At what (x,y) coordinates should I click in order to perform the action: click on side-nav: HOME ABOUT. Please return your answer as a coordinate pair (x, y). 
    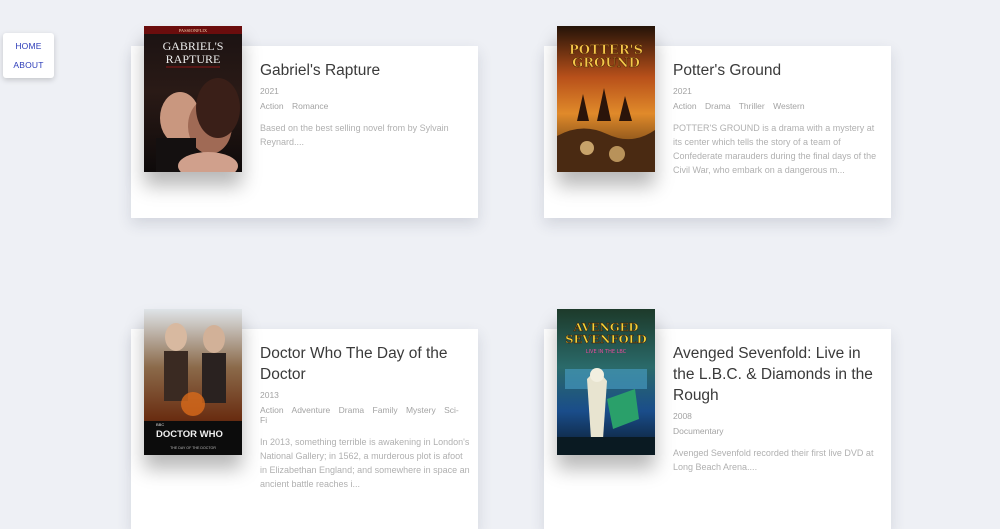
    Looking at the image, I should click on (28, 55).